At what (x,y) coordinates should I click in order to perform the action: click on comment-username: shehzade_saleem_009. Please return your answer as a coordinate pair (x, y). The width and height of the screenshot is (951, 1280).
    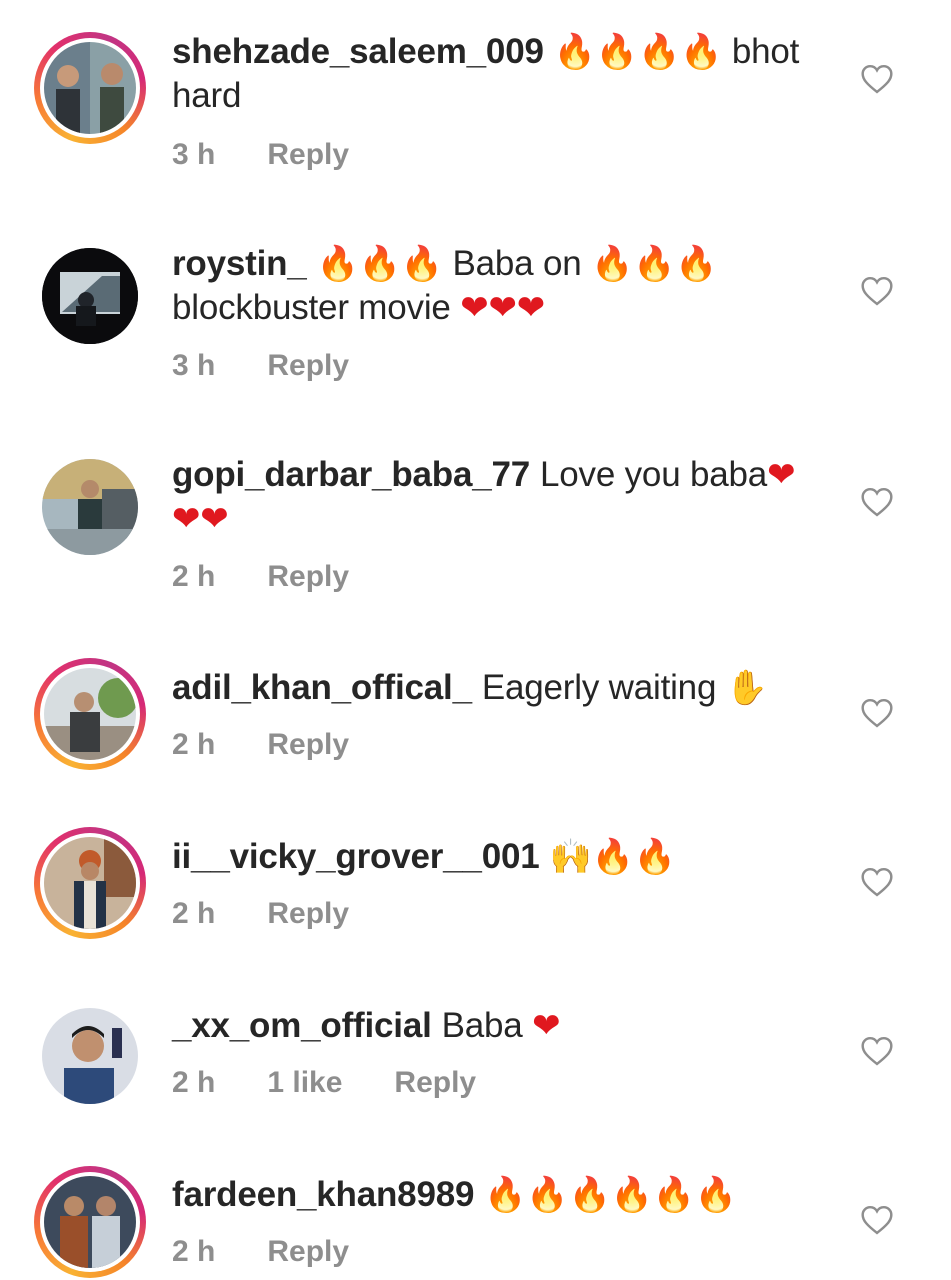
    Looking at the image, I should click on (358, 51).